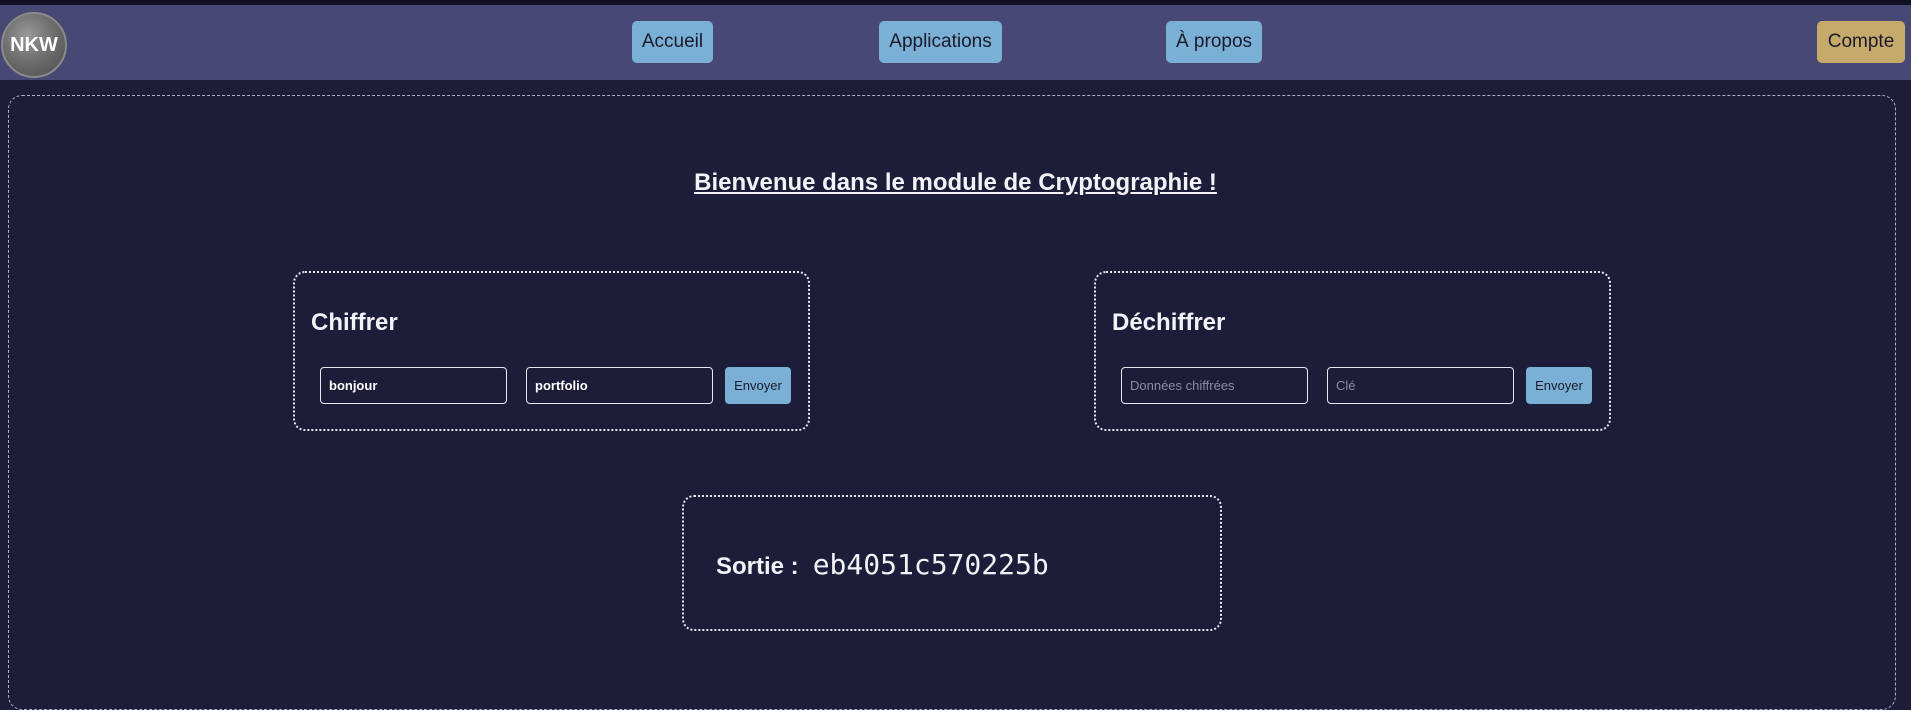 The height and width of the screenshot is (710, 1911). I want to click on logo: NKW, so click(34, 45).